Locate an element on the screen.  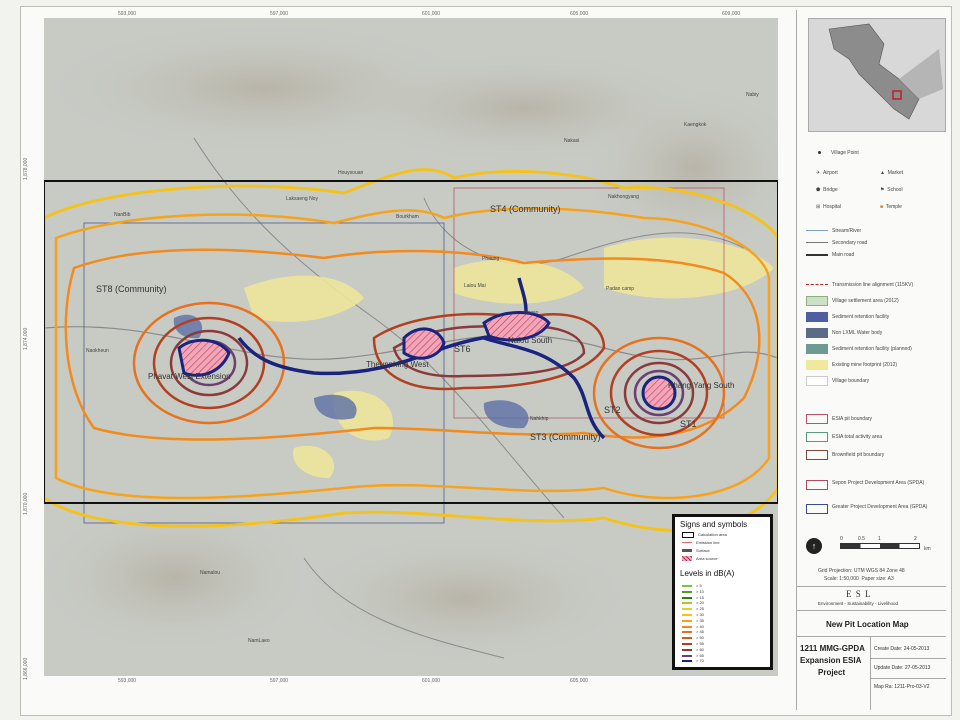
label-st6: ST6 is located at coordinates (462, 349).